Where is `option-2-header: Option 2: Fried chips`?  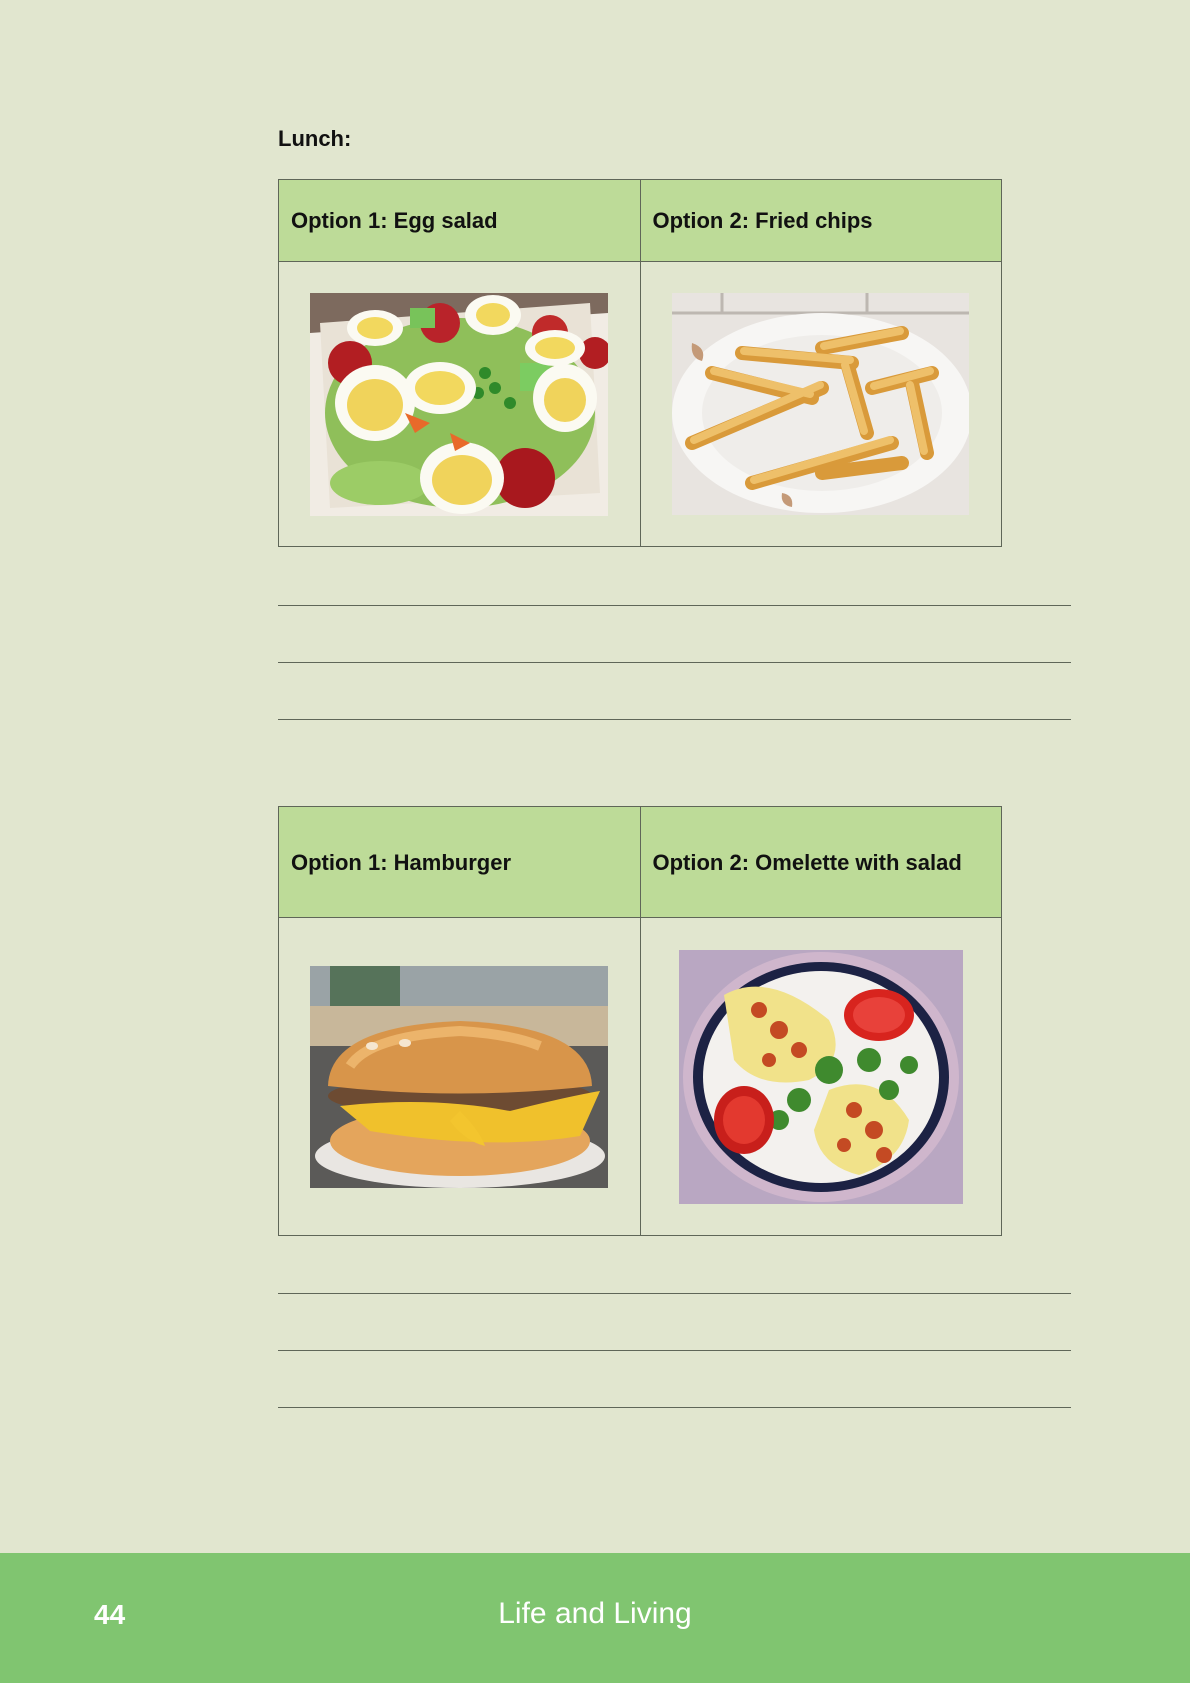
option-2-header: Option 2: Fried chips is located at coordinates (820, 220).